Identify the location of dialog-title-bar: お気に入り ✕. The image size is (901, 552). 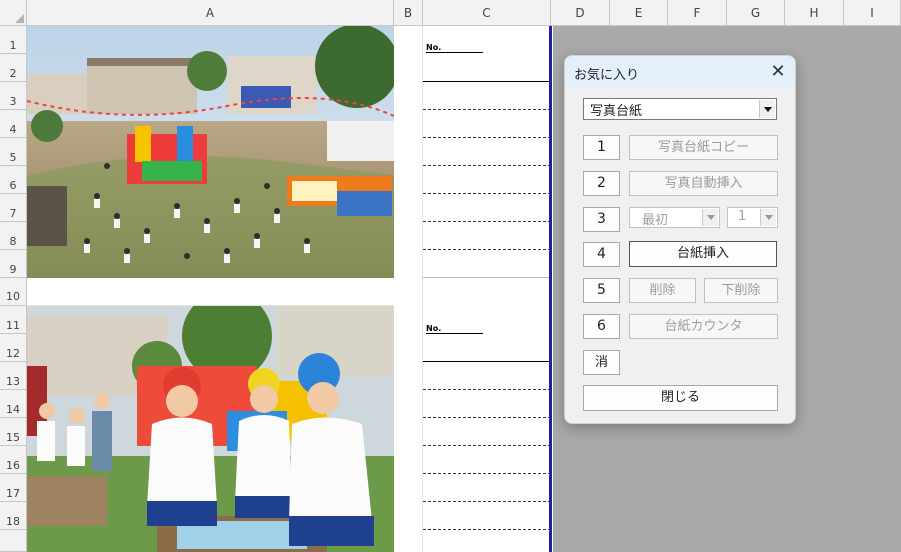
(680, 72).